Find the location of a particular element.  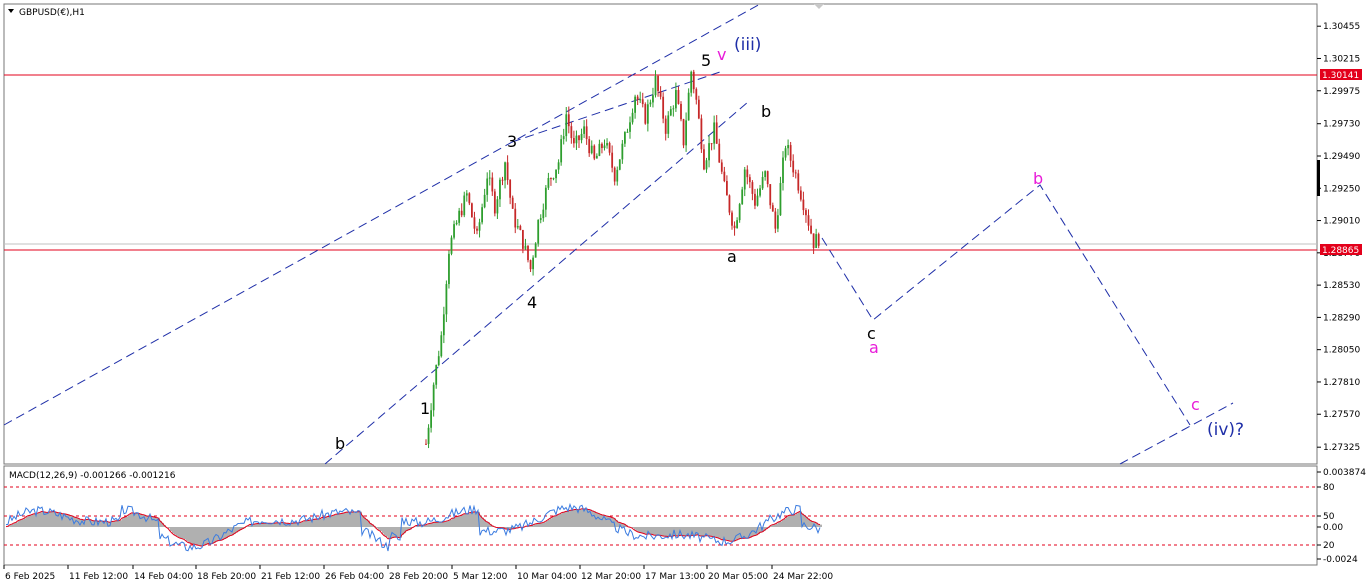

wave-label-v: v is located at coordinates (721, 54).